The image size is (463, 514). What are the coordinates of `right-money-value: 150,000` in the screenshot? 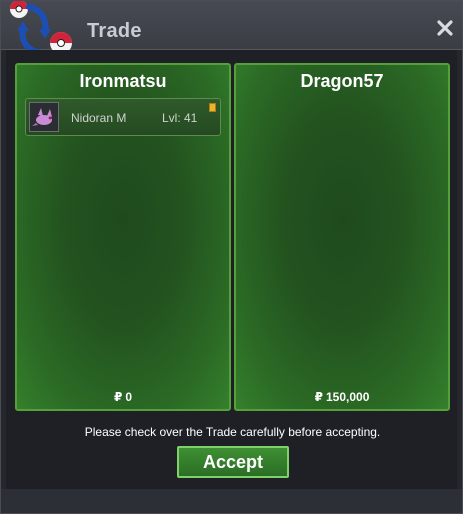 It's located at (347, 397).